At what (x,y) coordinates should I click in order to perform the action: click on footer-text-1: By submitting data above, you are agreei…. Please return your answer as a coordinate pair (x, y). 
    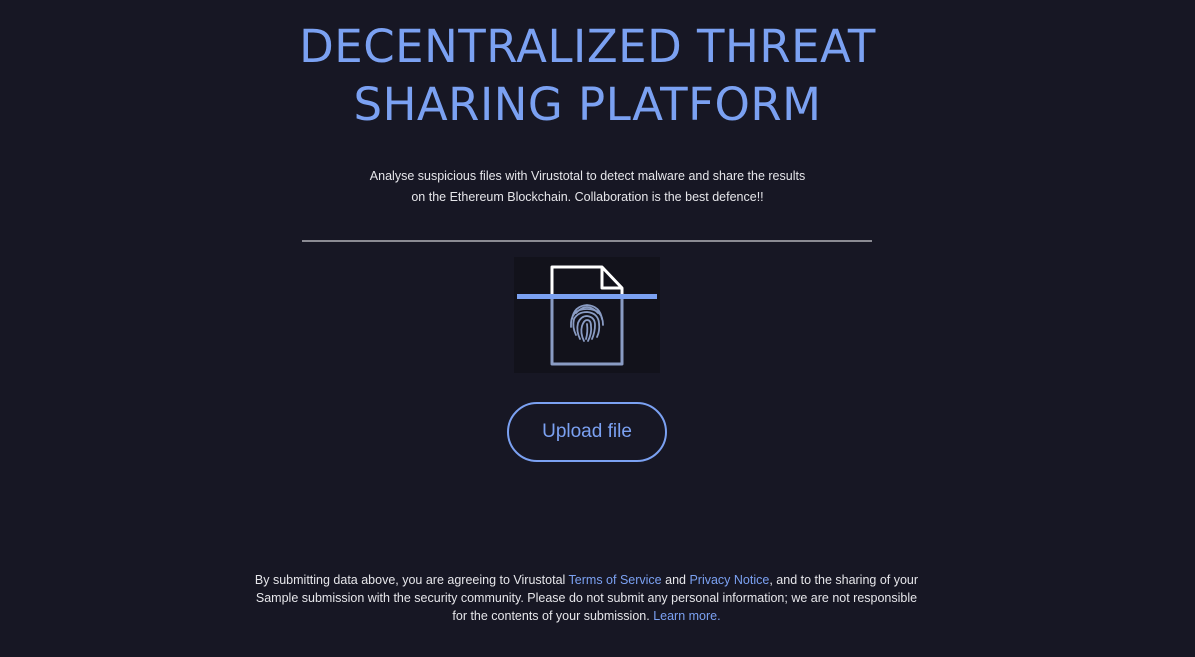
    Looking at the image, I should click on (411, 580).